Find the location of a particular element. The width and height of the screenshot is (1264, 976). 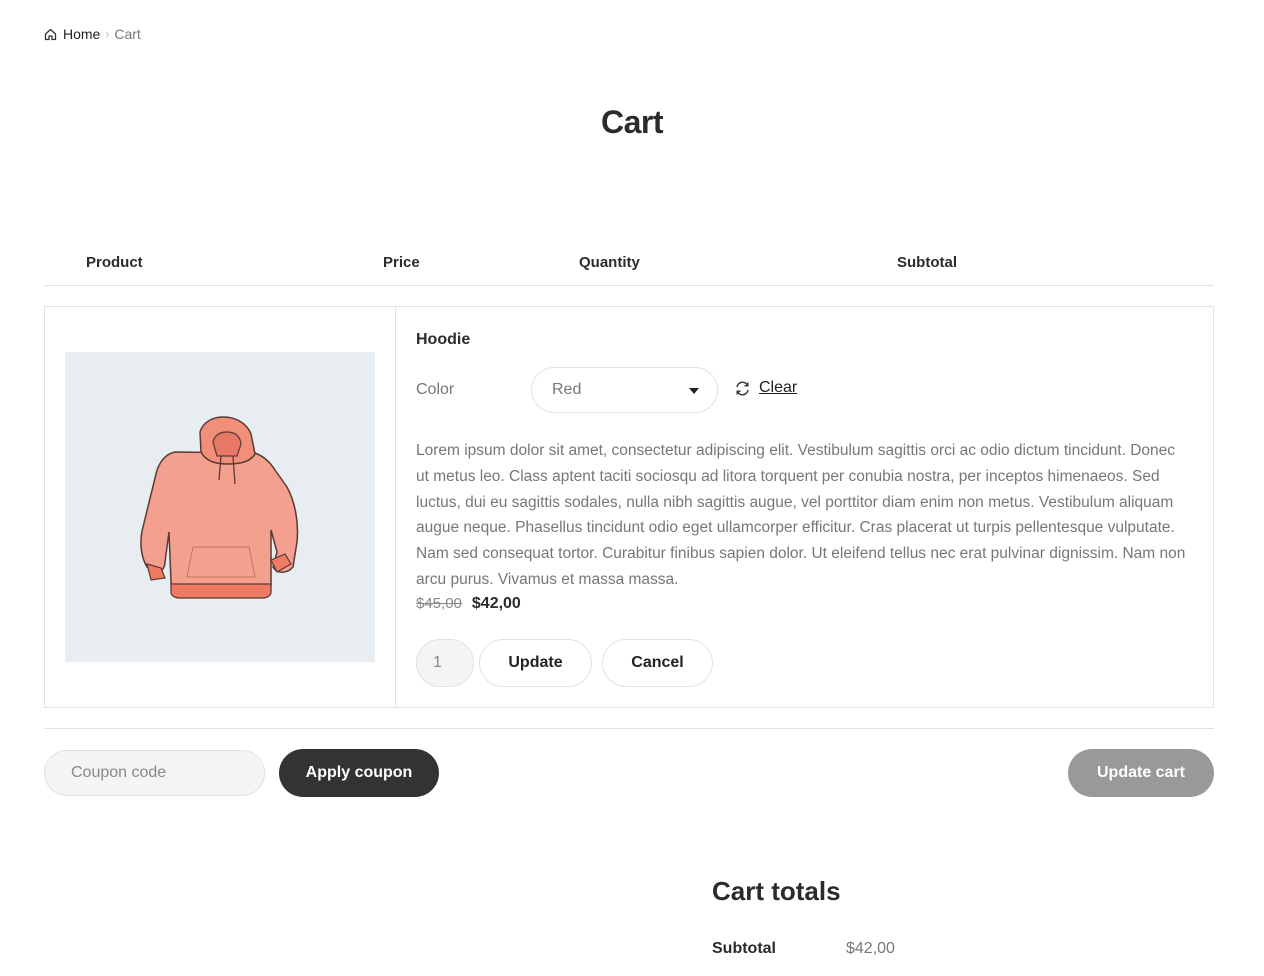

update-cart-button: Update cart is located at coordinates (1141, 773).